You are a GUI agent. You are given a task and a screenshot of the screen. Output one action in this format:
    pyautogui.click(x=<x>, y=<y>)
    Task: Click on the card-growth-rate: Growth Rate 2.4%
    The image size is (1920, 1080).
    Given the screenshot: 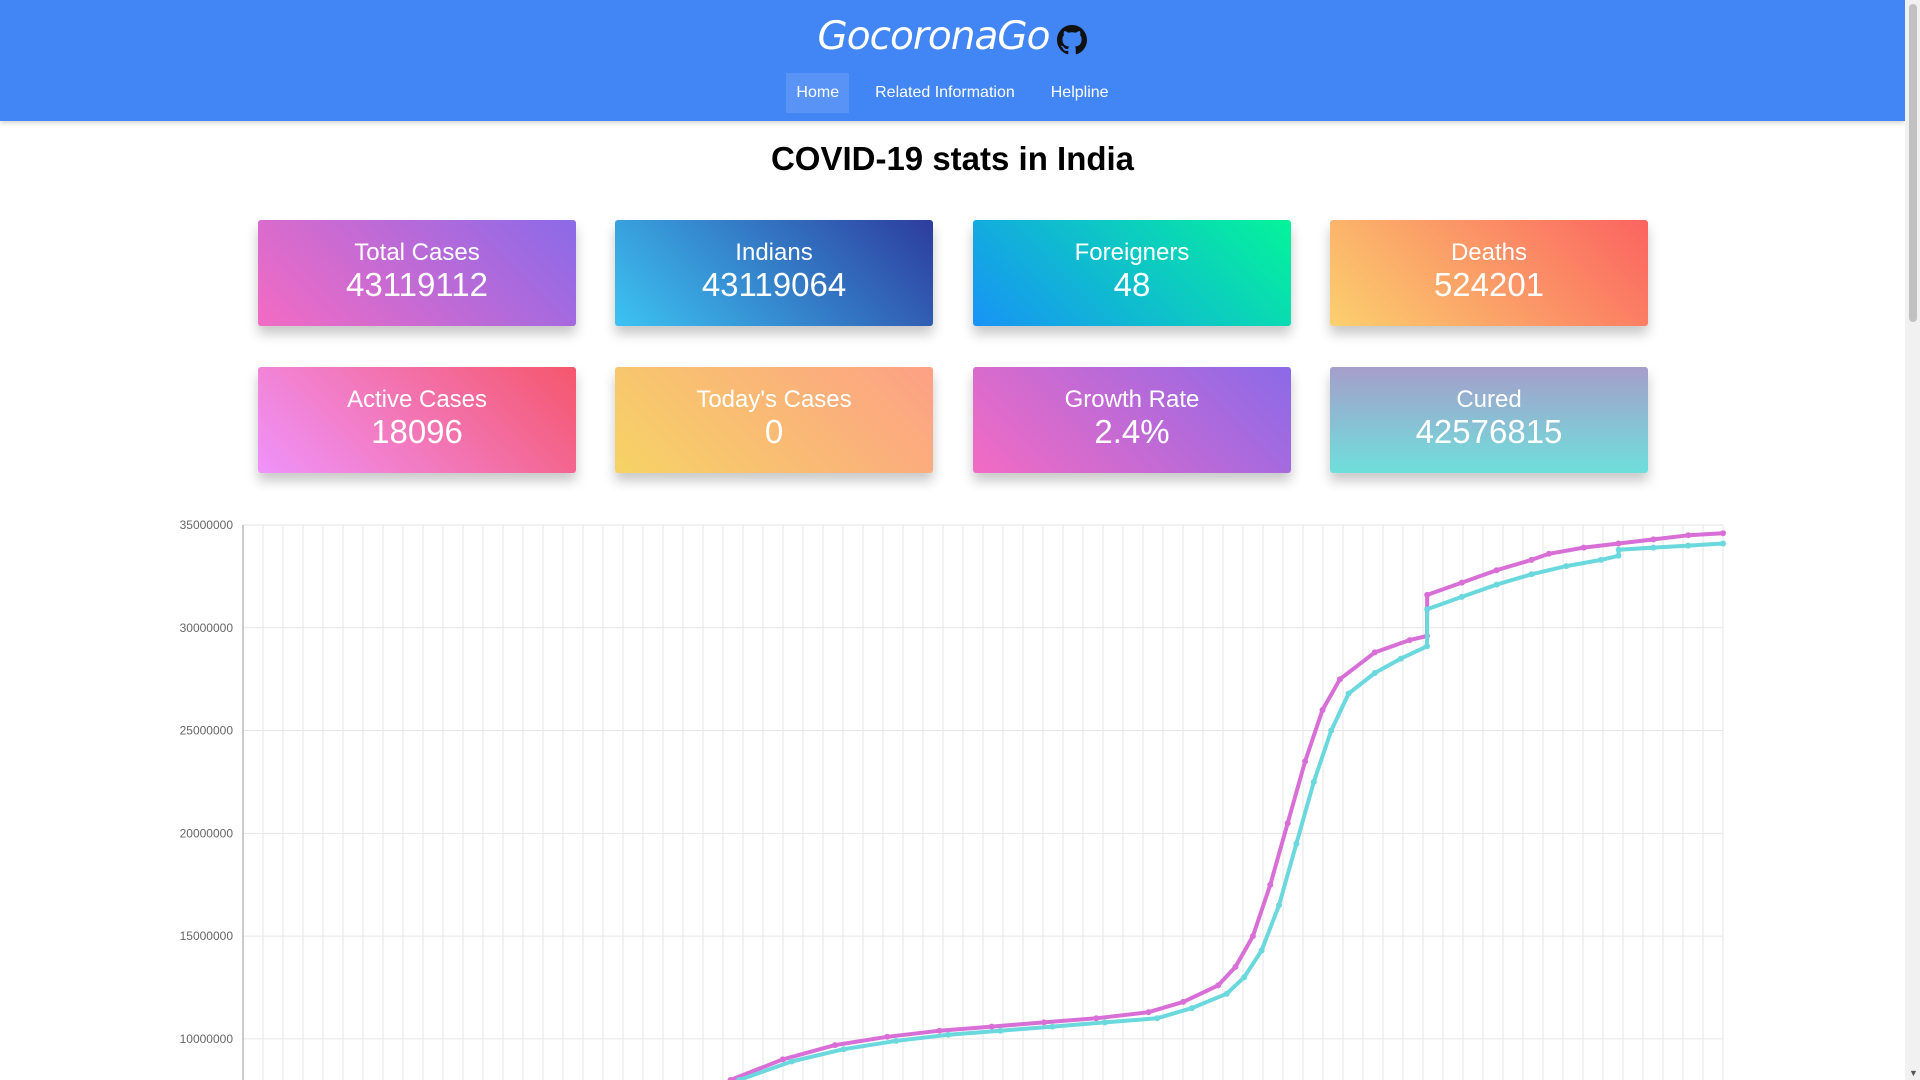 What is the action you would take?
    pyautogui.click(x=1132, y=420)
    